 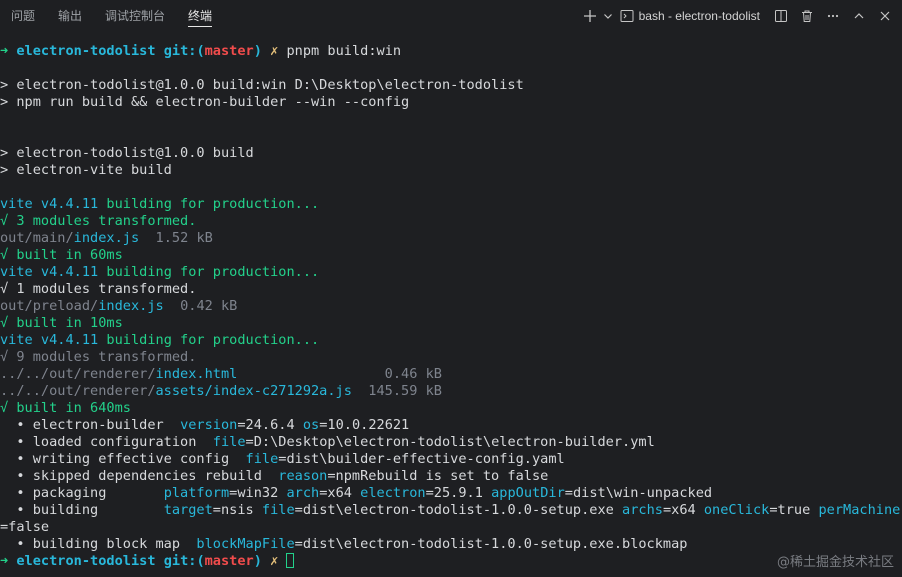 I want to click on watermark: @稀土掘金技术社区, so click(x=835, y=562).